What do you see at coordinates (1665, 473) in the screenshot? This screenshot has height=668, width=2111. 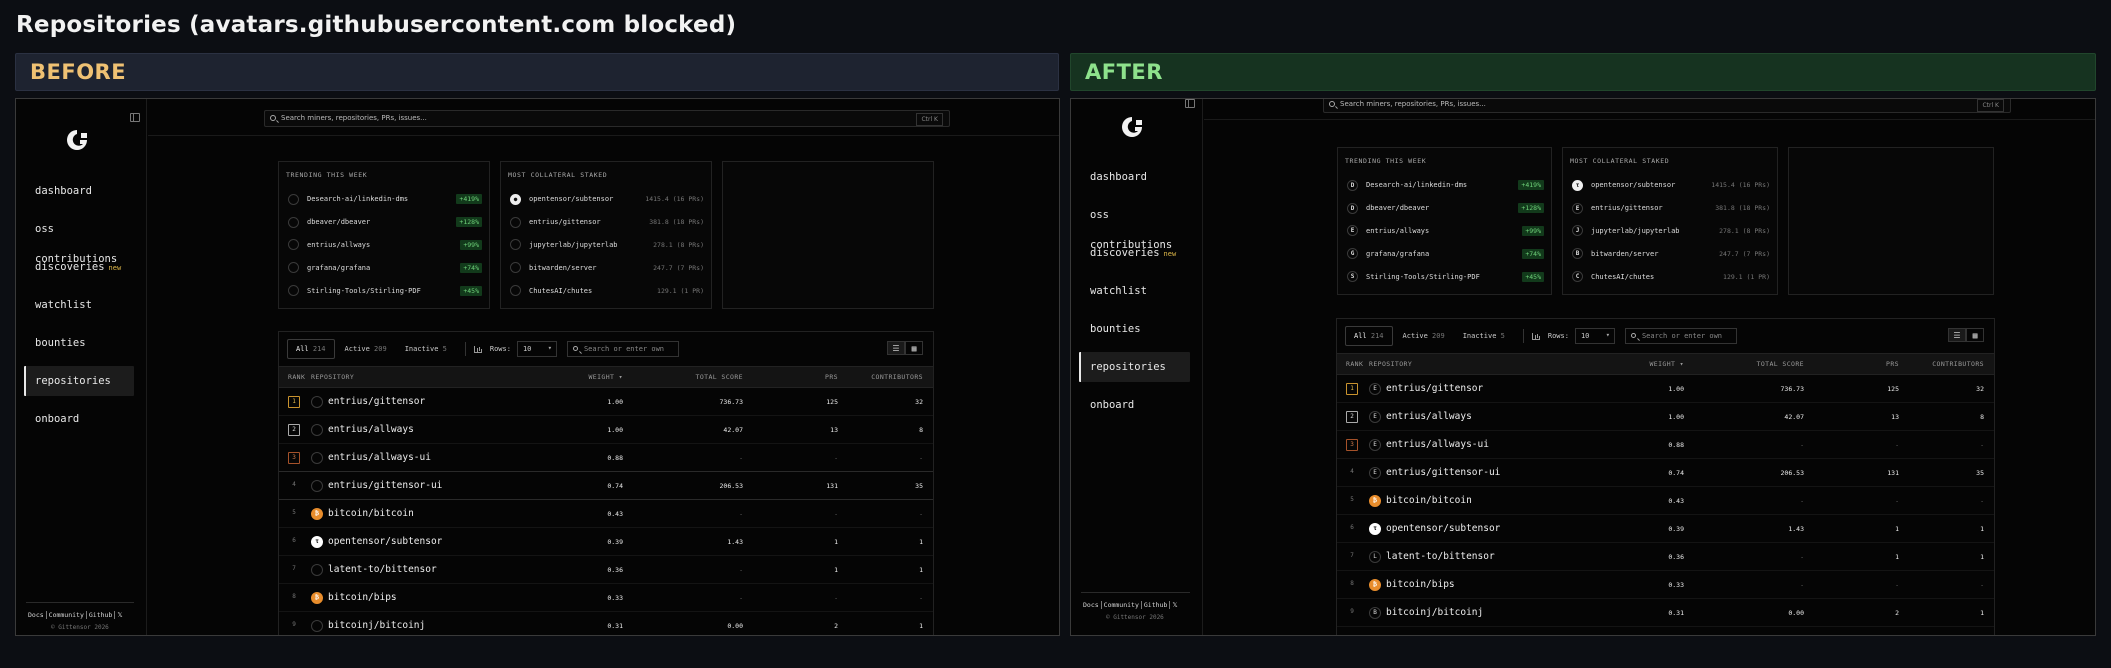 I see `table-row: 4 Eentrius/gittensor-ui 0.74 206.53 131 35` at bounding box center [1665, 473].